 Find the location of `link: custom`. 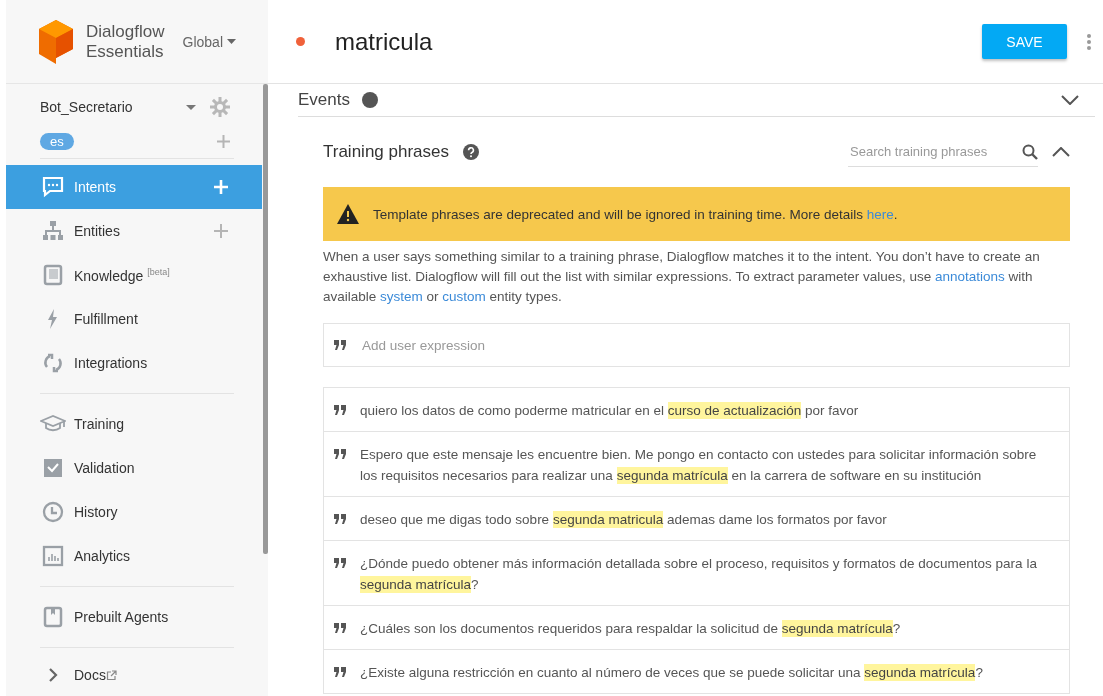

link: custom is located at coordinates (464, 296).